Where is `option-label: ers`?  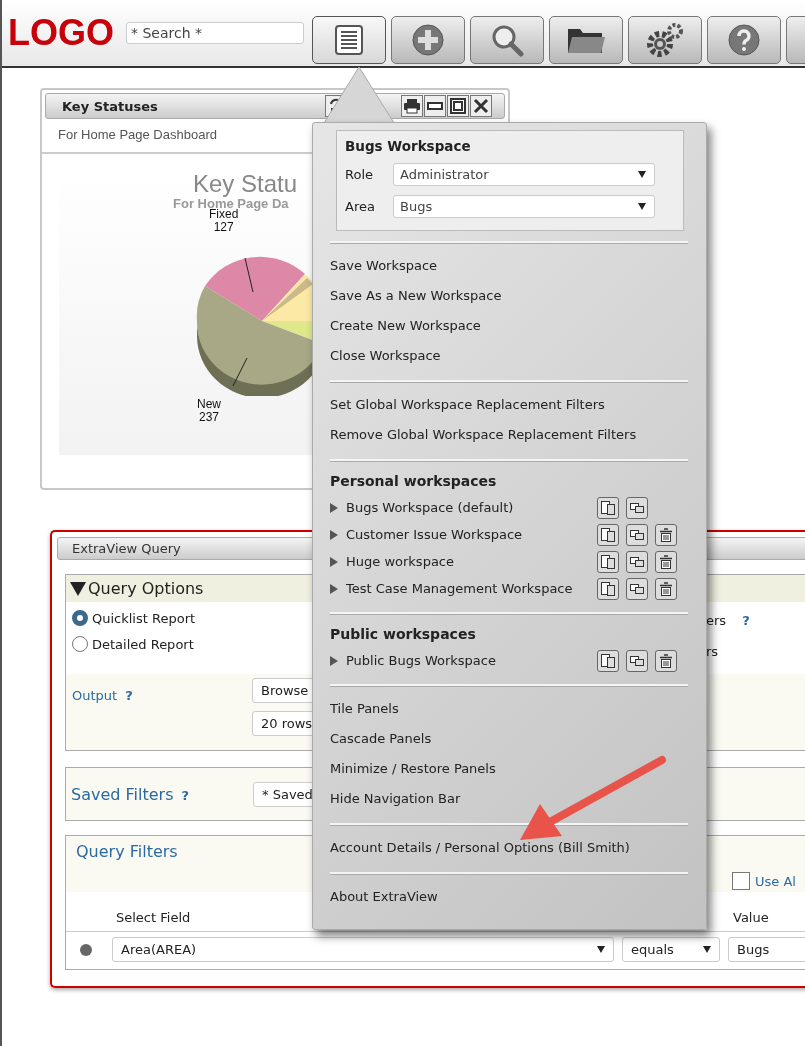
option-label: ers is located at coordinates (716, 620).